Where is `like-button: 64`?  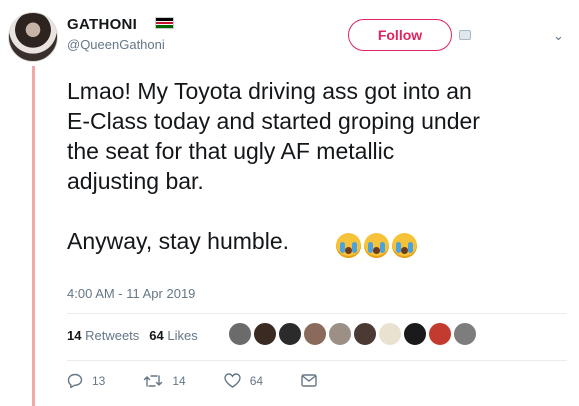
like-button: 64 is located at coordinates (243, 380).